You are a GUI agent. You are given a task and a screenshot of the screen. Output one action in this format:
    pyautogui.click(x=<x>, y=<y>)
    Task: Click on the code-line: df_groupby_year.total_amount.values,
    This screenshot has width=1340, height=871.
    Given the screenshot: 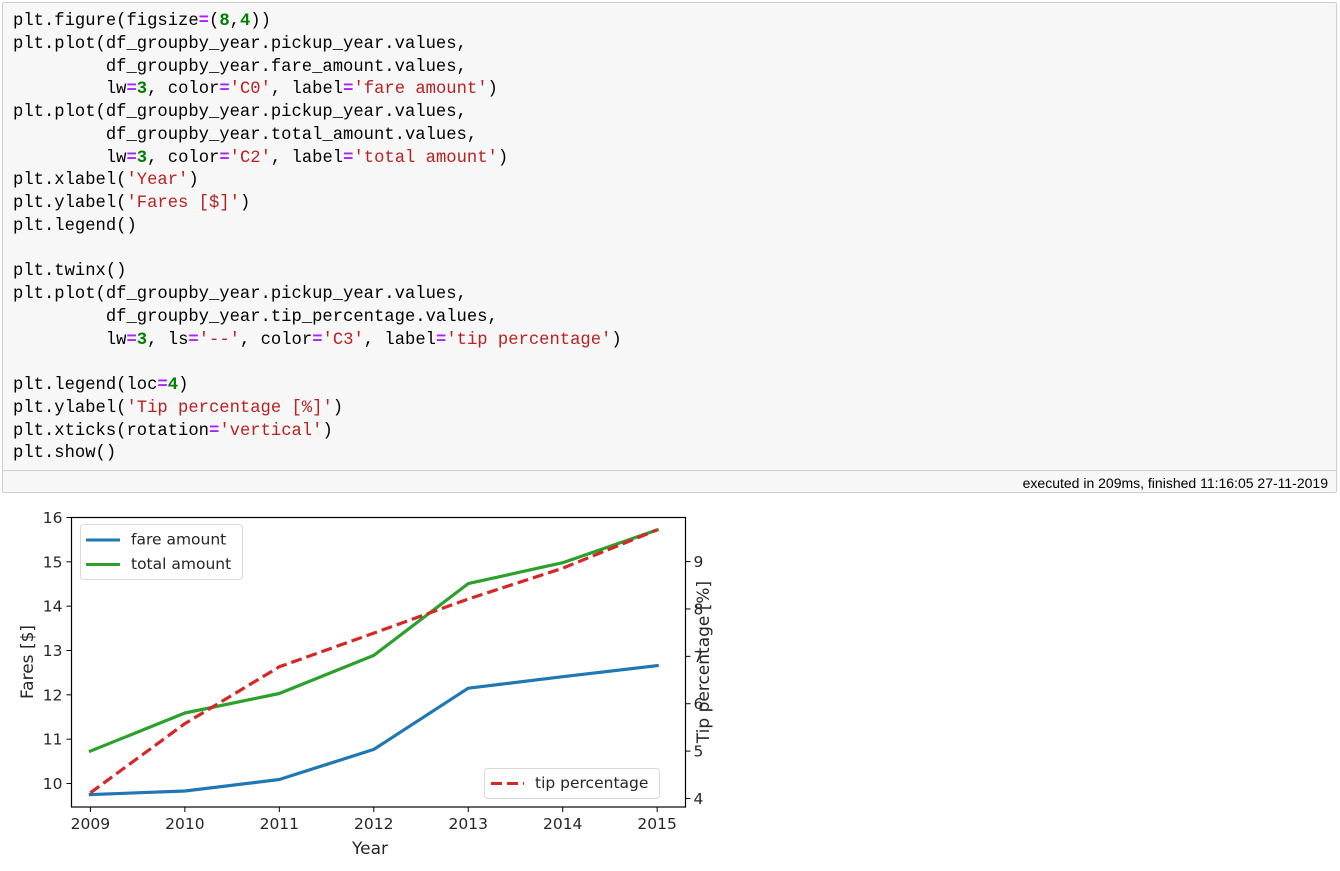 What is the action you would take?
    pyautogui.click(x=317, y=136)
    